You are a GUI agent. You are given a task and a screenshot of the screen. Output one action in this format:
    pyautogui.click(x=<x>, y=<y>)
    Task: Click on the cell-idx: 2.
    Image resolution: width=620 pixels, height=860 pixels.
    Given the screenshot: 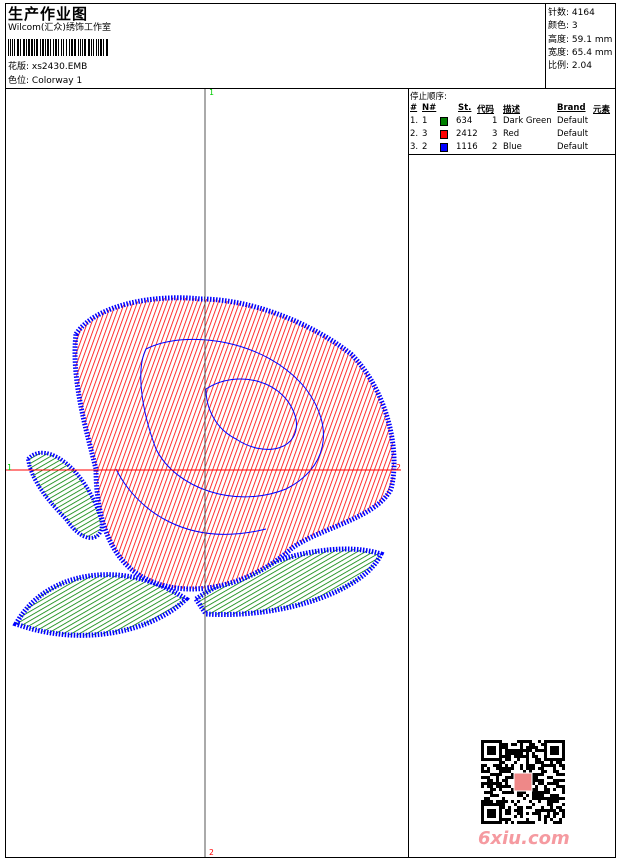 What is the action you would take?
    pyautogui.click(x=414, y=134)
    